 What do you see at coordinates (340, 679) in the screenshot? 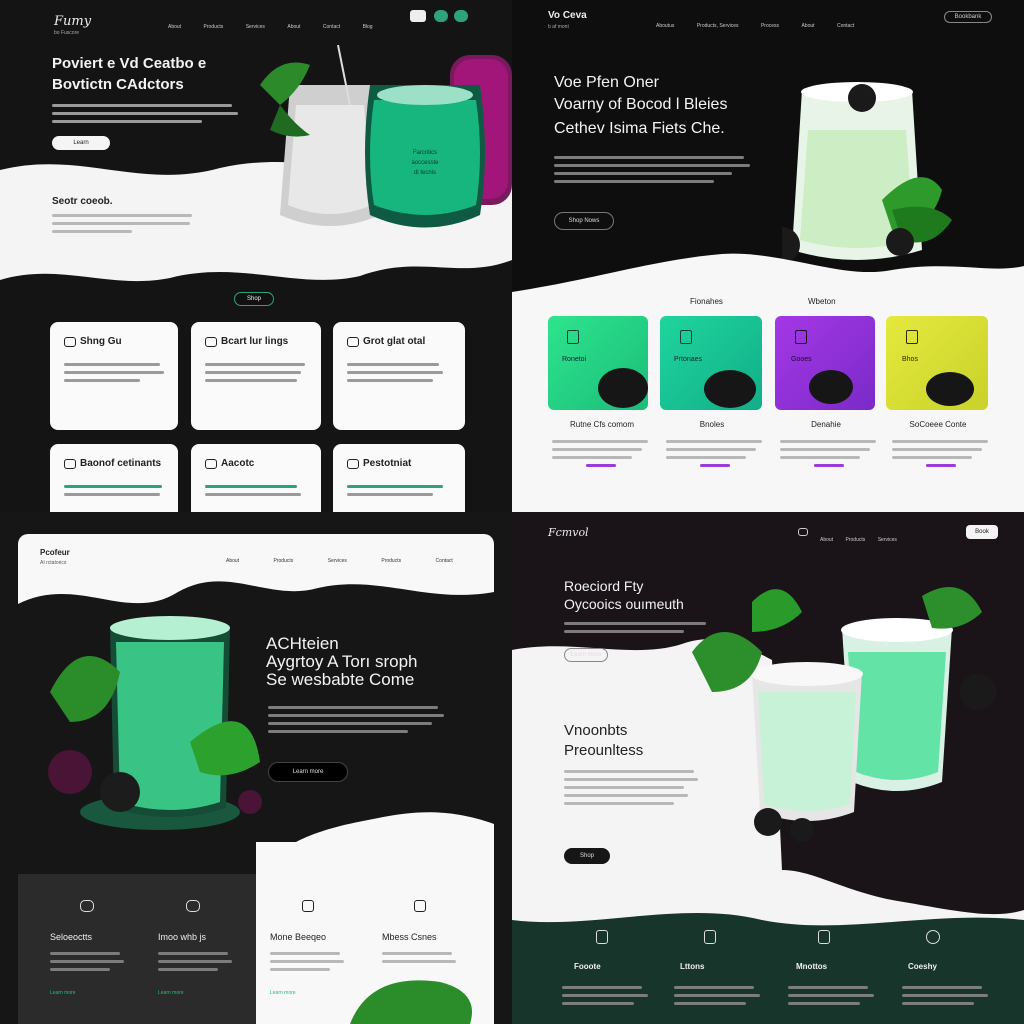
I see `hero-title-line-3: Se wesbabte Come` at bounding box center [340, 679].